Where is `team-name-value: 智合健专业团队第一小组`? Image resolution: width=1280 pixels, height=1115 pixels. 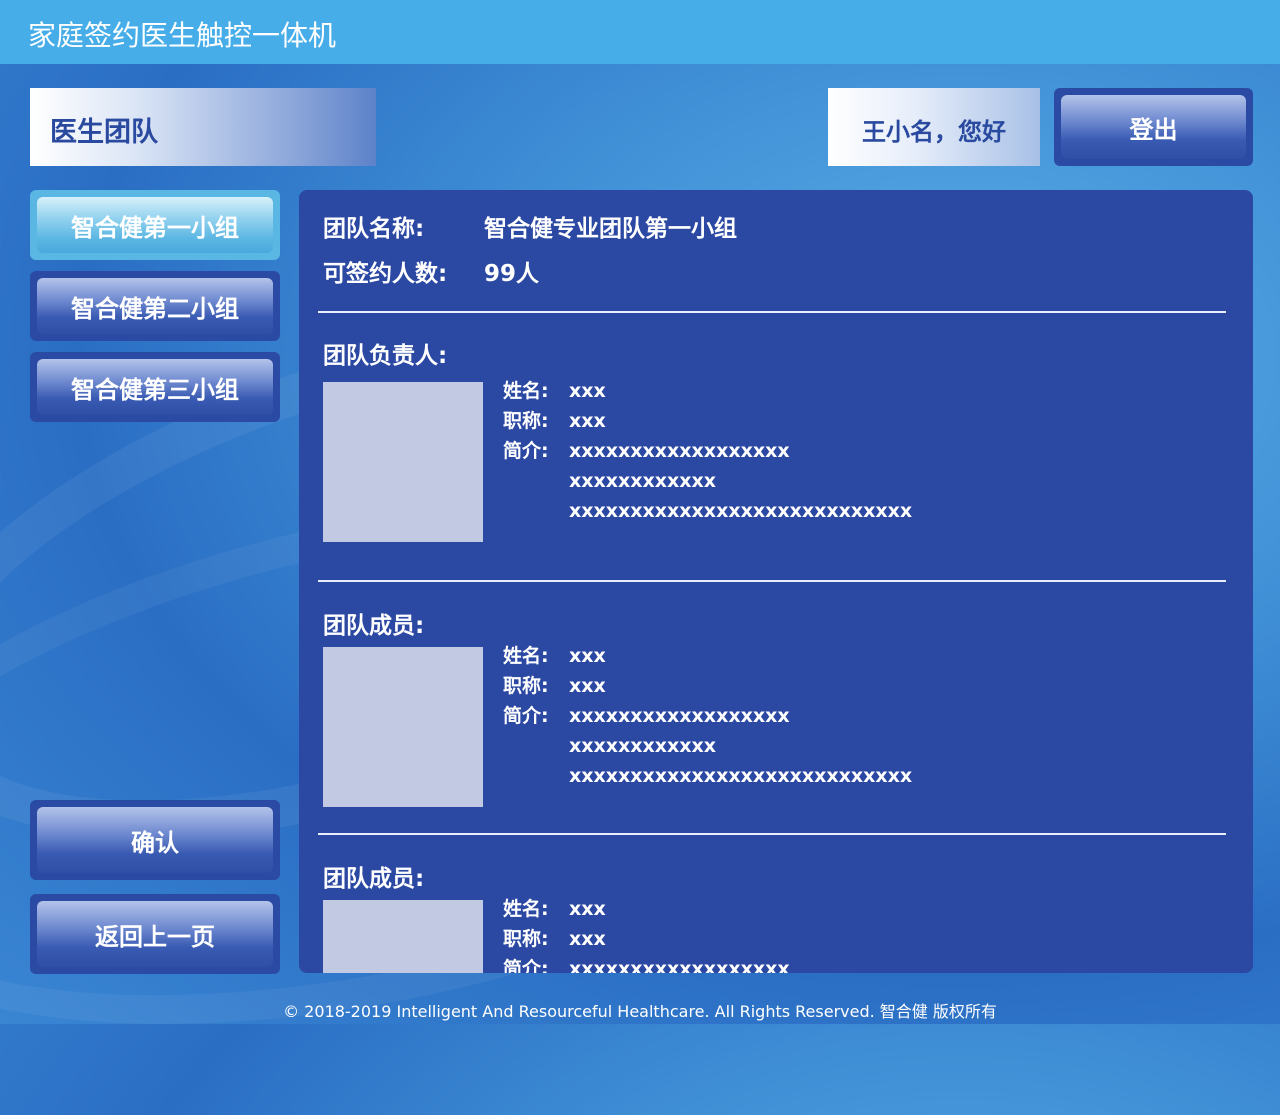
team-name-value: 智合健专业团队第一小组 is located at coordinates (610, 229).